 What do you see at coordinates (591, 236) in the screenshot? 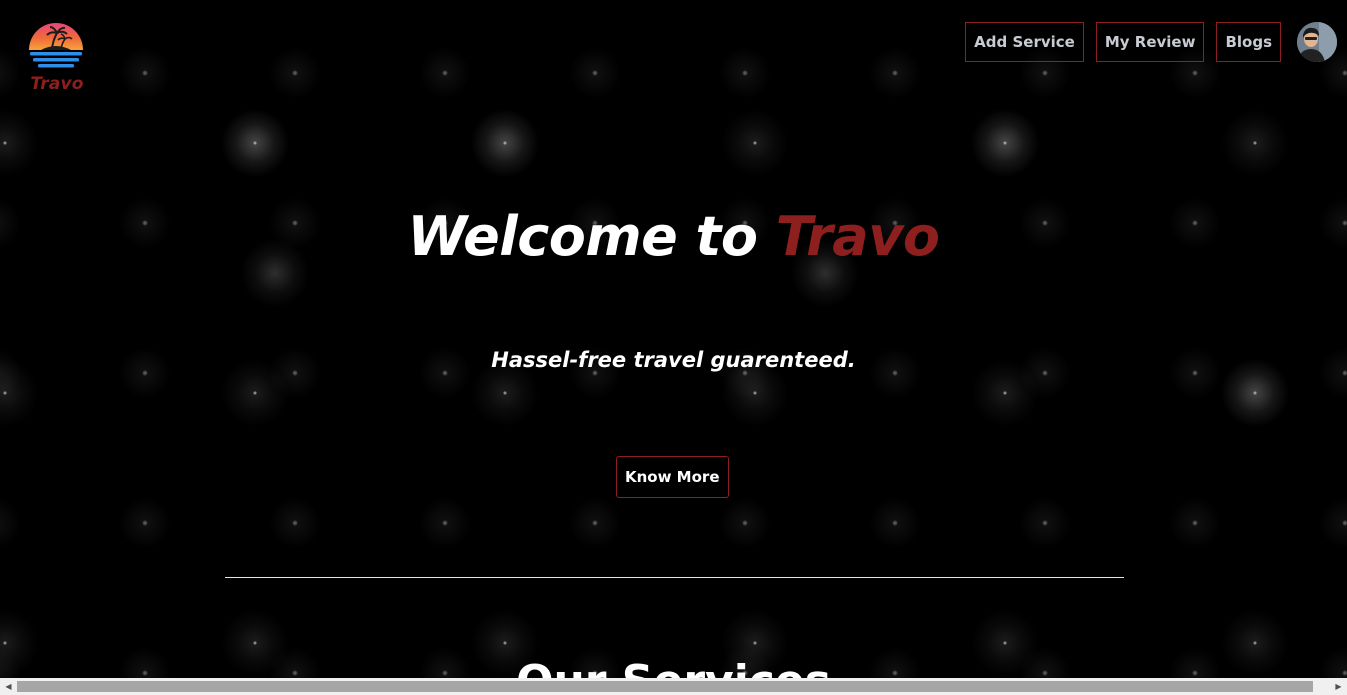
I see `hero-title-prefix: Welcome to` at bounding box center [591, 236].